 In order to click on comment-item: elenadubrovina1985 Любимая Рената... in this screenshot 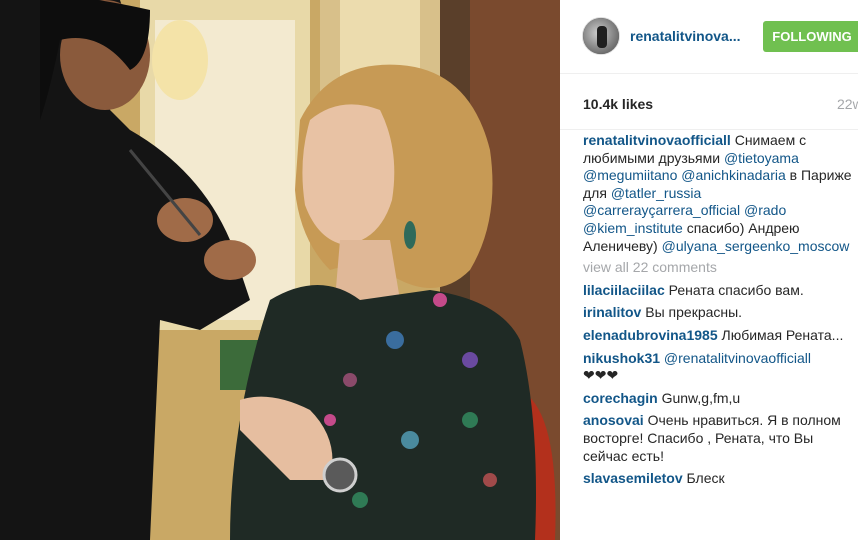, I will do `click(718, 336)`.